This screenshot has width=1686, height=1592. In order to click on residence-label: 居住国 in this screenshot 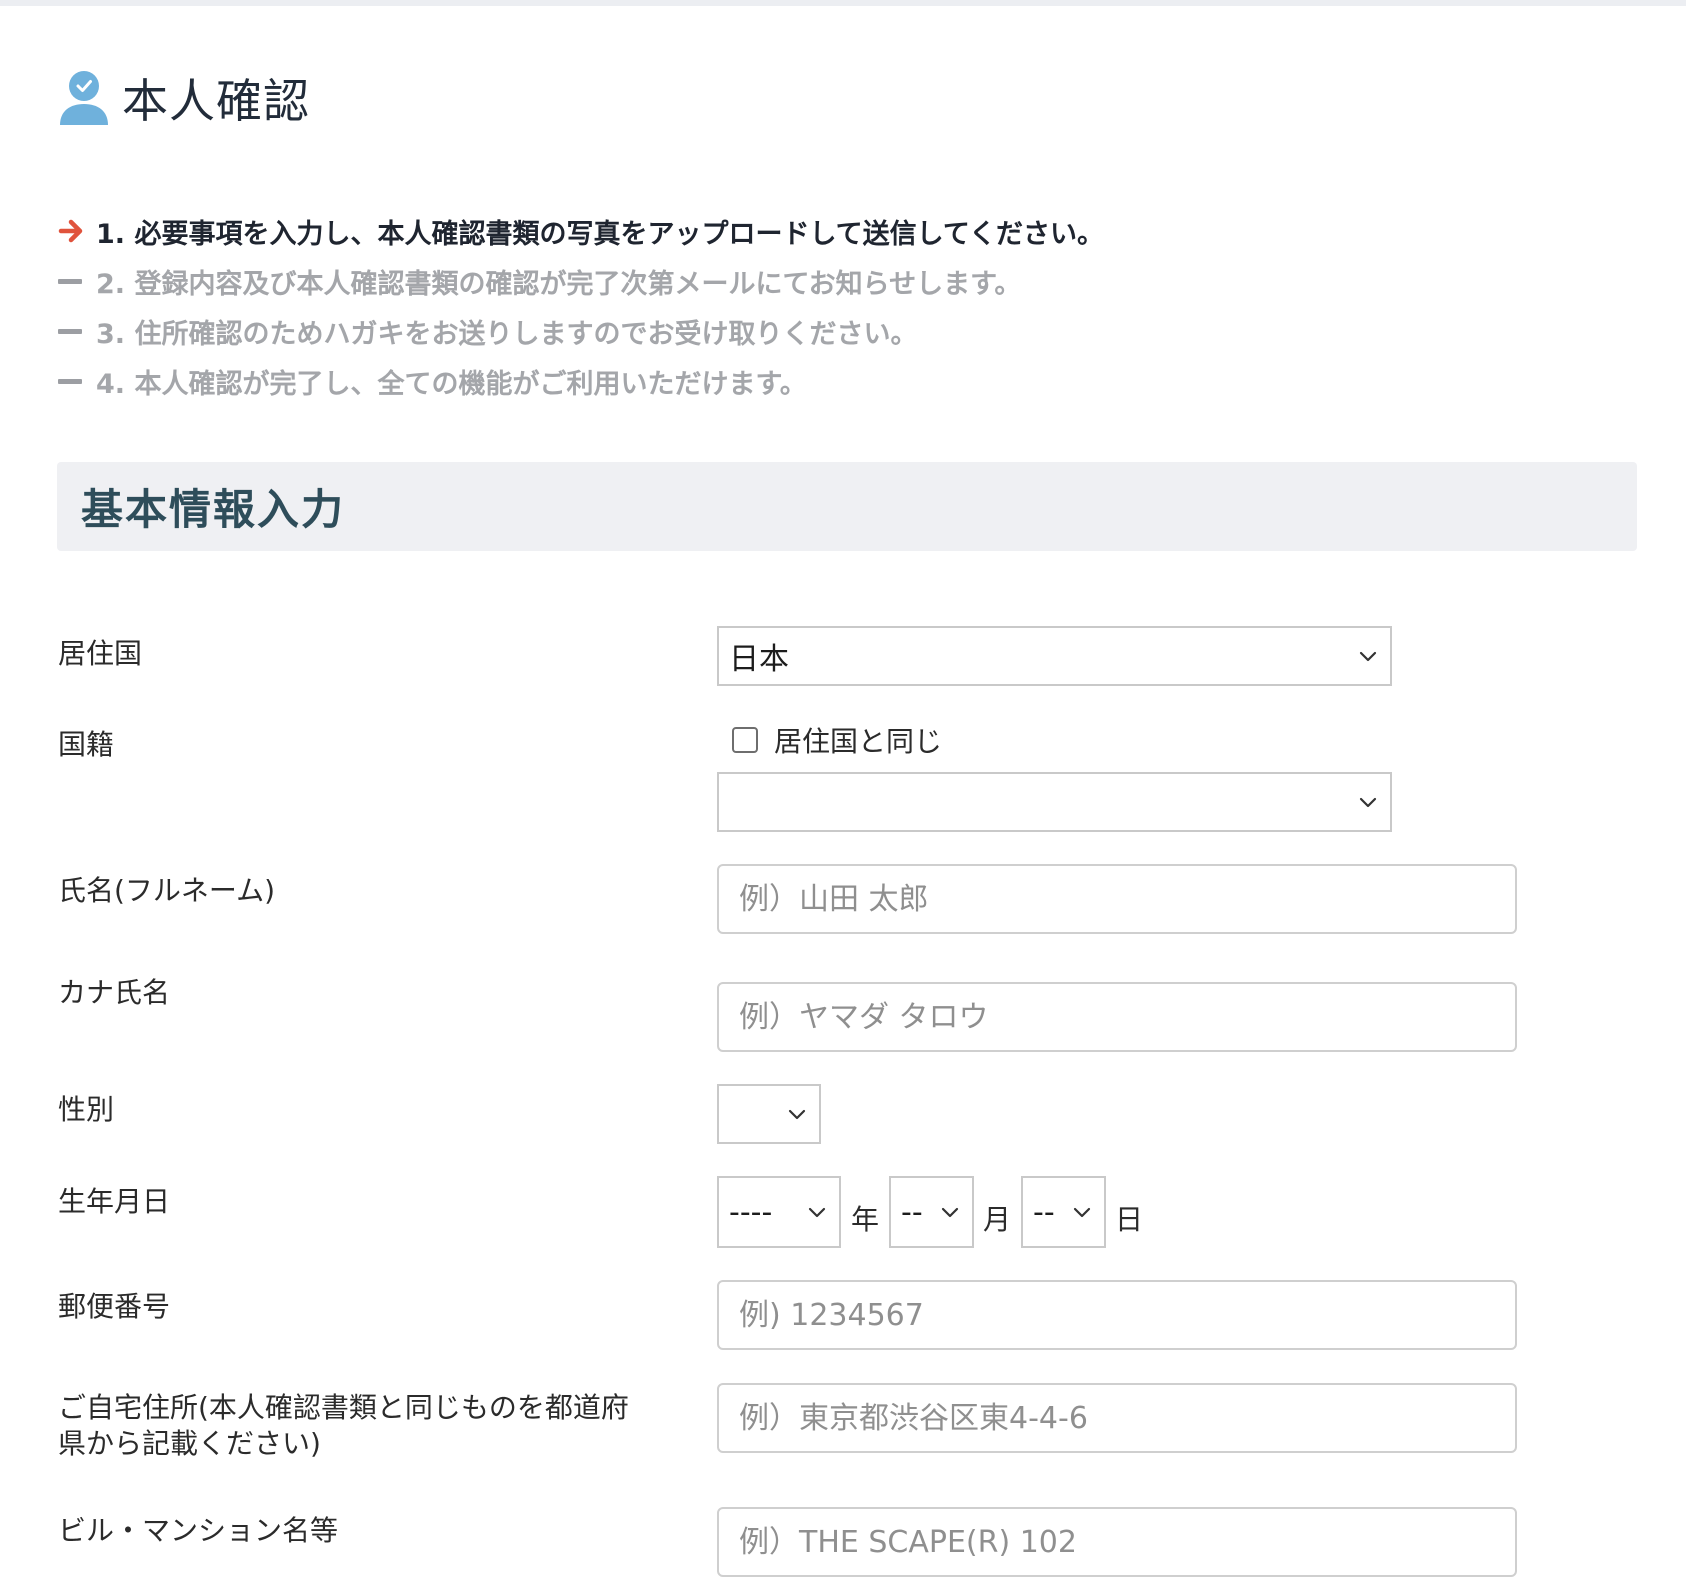, I will do `click(100, 653)`.